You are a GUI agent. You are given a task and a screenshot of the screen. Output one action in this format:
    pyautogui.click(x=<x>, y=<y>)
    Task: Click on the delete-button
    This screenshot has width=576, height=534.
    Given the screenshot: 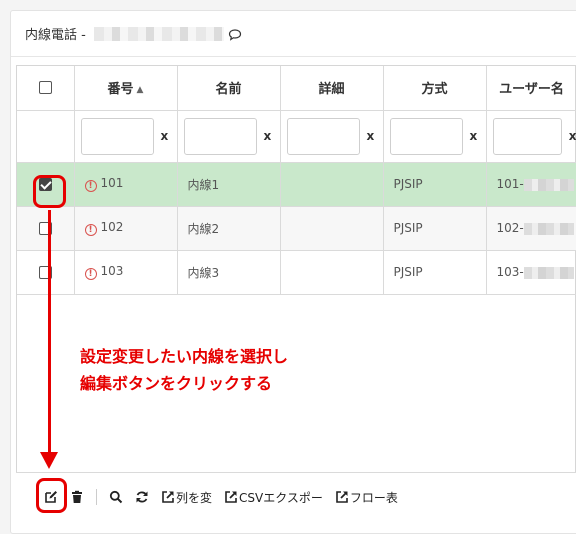 What is the action you would take?
    pyautogui.click(x=77, y=497)
    